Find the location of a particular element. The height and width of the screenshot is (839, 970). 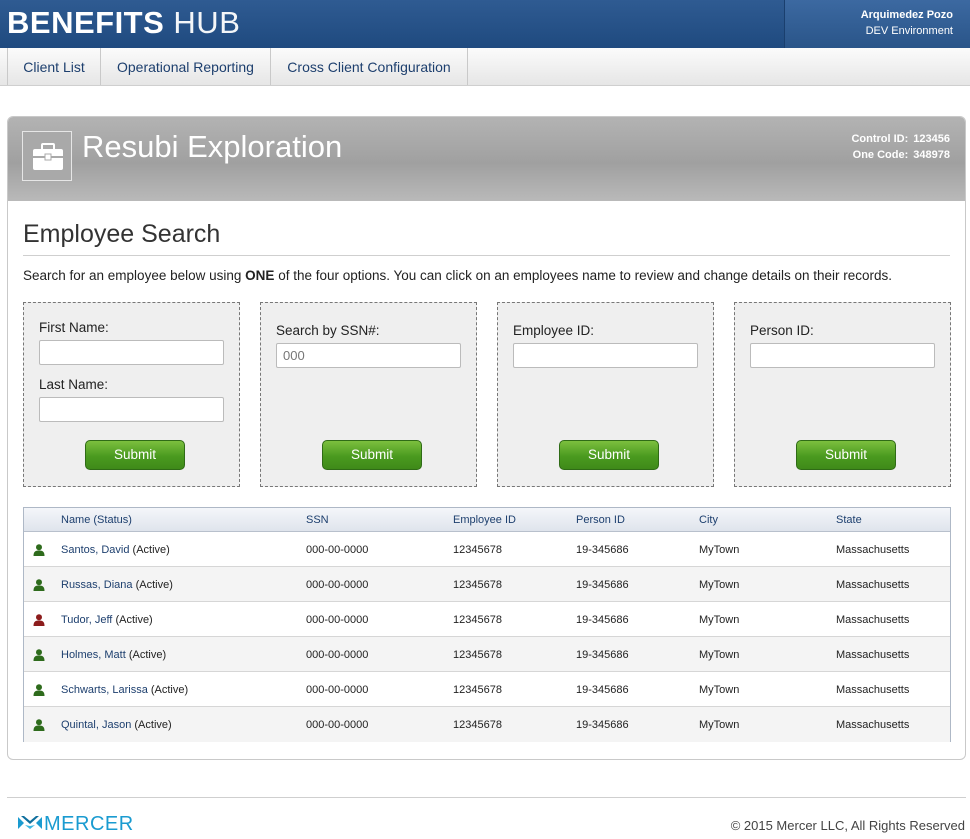

ssn-submit-button: Submit is located at coordinates (372, 455).